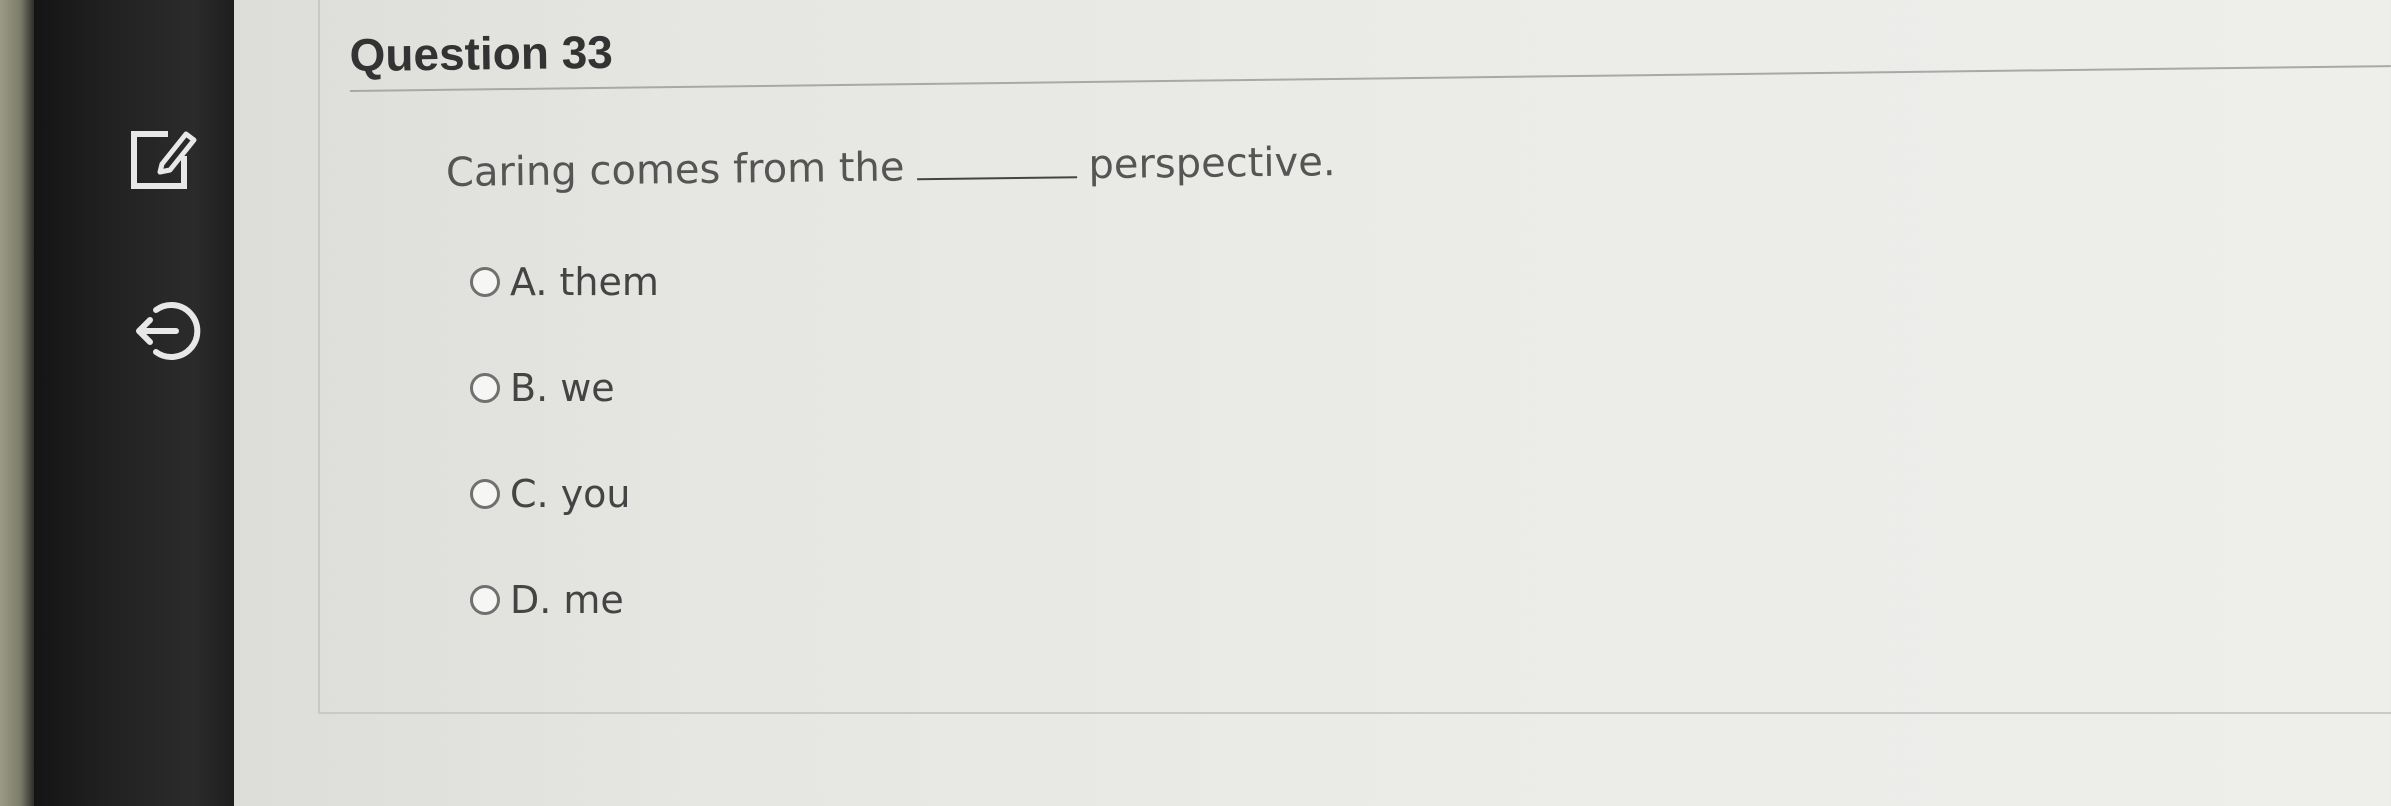  What do you see at coordinates (675, 170) in the screenshot?
I see `question-stem-start: Caring comes from the` at bounding box center [675, 170].